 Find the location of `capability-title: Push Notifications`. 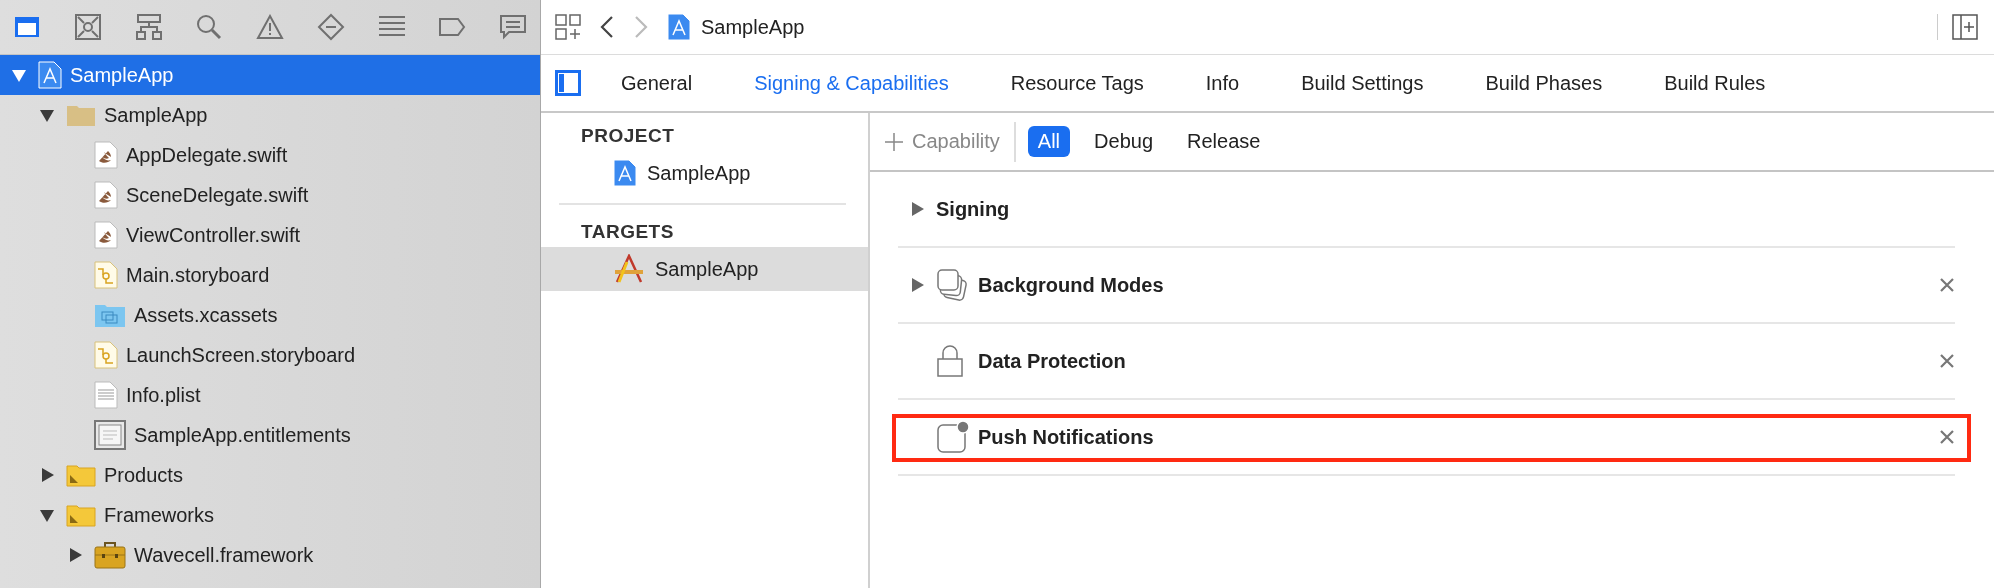

capability-title: Push Notifications is located at coordinates (1066, 437).